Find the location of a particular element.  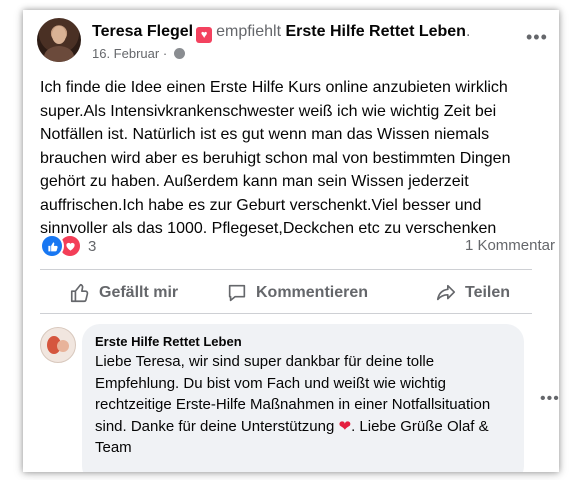

red-heart-icon: ❤ is located at coordinates (345, 426).